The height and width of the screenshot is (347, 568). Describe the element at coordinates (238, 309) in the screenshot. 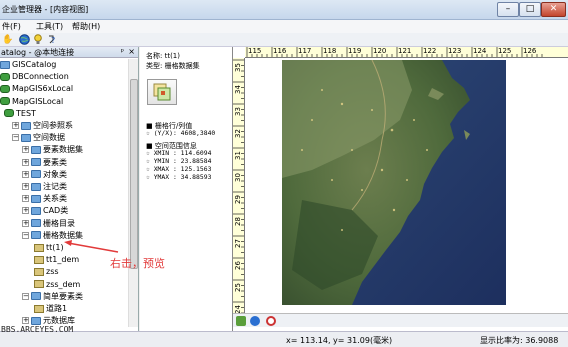

I see `ruler-left-label: 24` at that location.